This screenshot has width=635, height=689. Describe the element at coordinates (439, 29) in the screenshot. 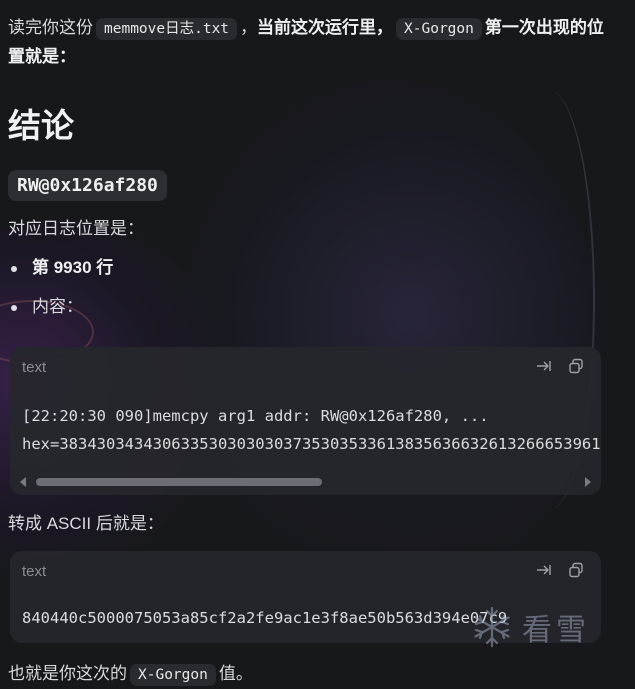

I see `x-gorgon-code: X-Gorgon` at that location.